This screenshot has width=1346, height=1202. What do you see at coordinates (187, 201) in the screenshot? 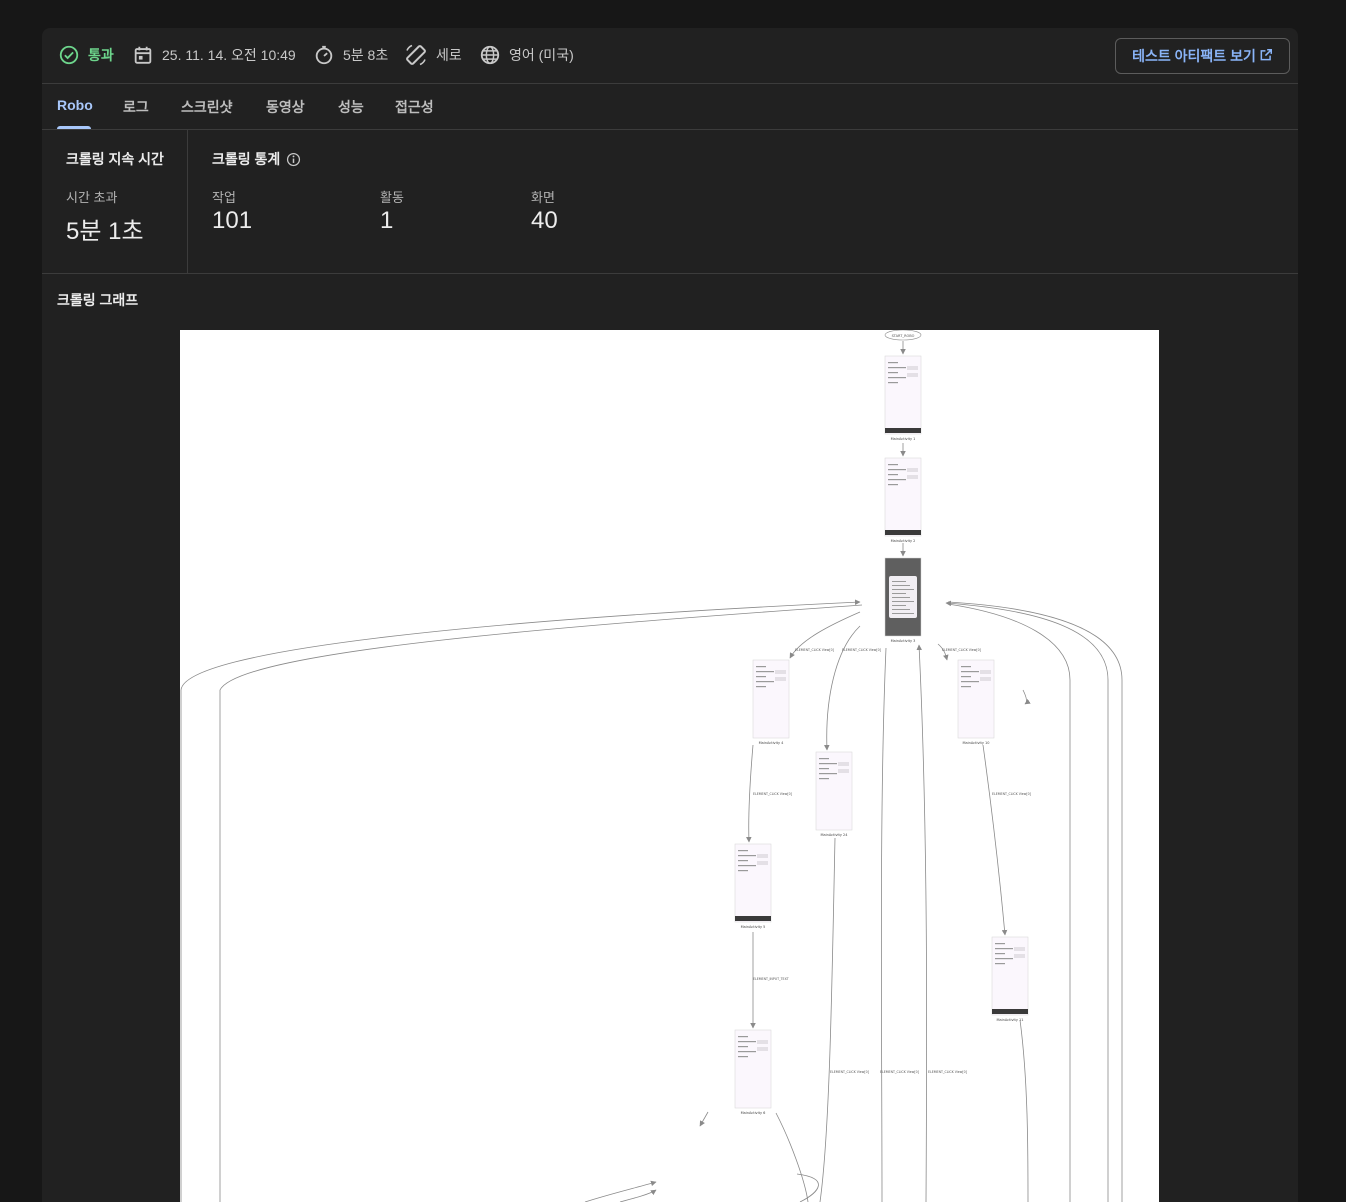
I see `stats-divider` at bounding box center [187, 201].